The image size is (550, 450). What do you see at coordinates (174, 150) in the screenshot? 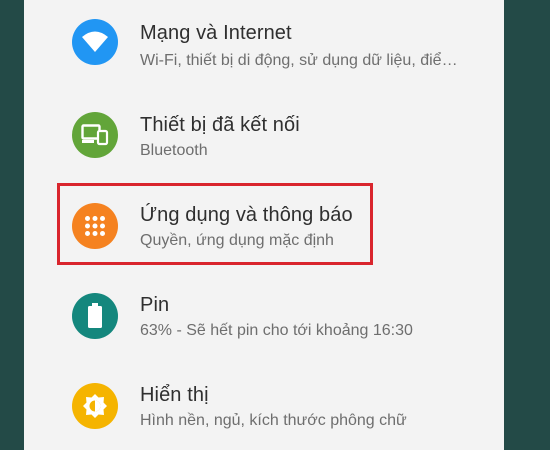
I see `settings-item-subtitle: Bluetooth` at bounding box center [174, 150].